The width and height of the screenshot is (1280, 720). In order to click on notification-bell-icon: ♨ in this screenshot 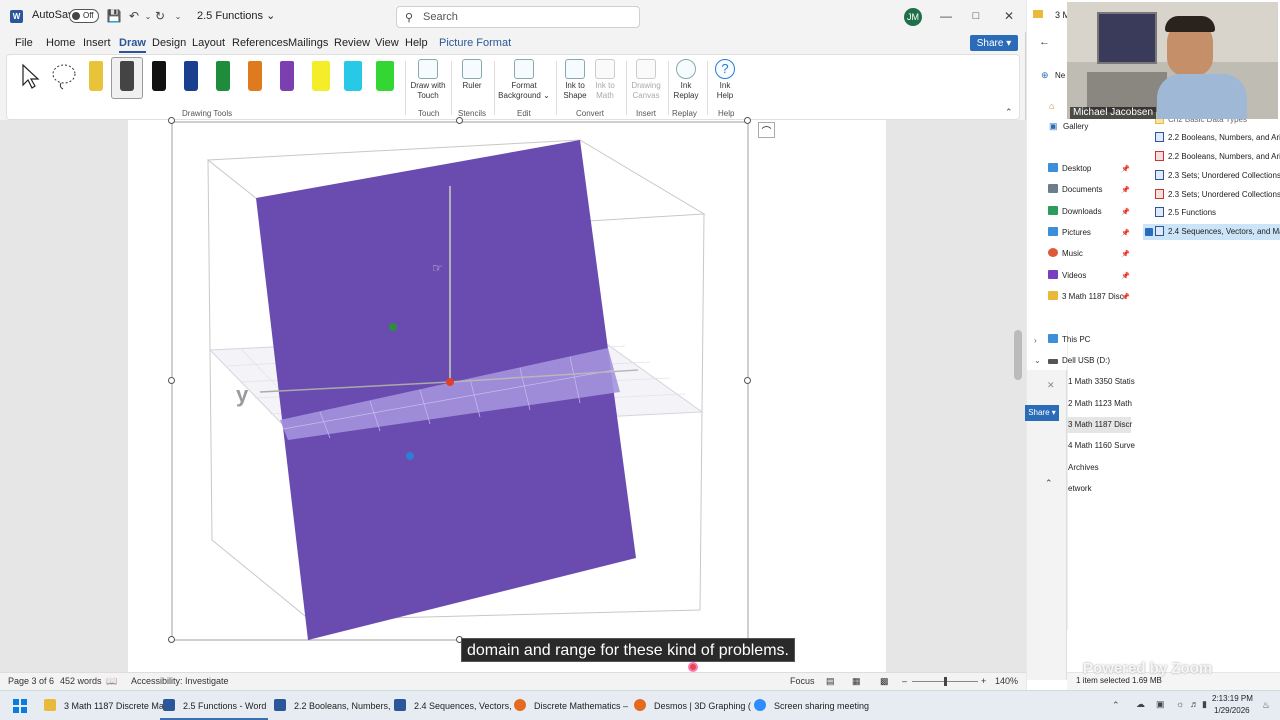, I will do `click(1266, 705)`.